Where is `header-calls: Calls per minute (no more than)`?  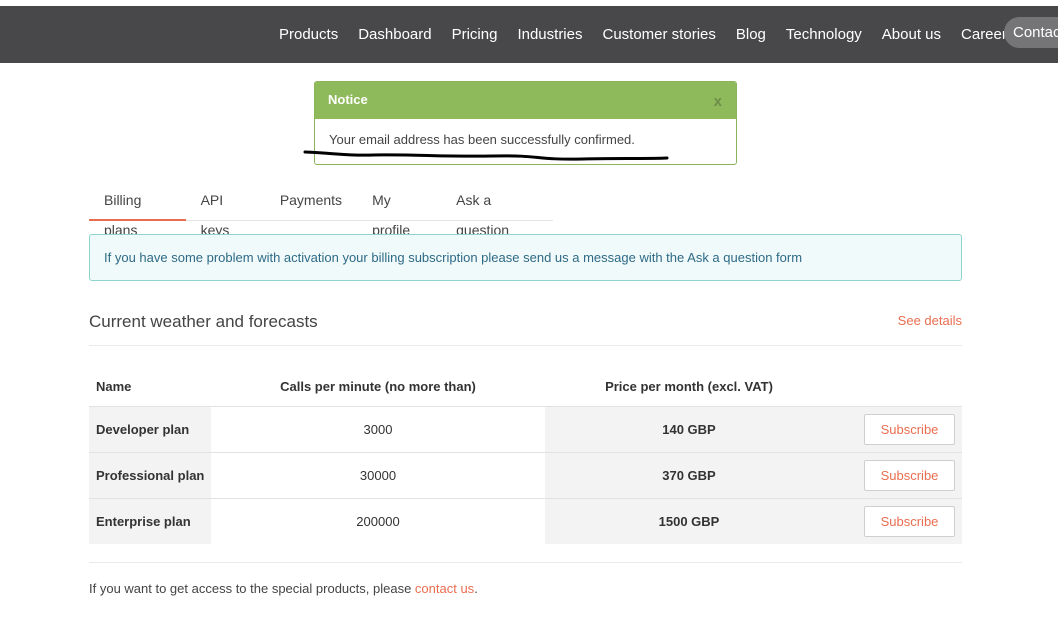 header-calls: Calls per minute (no more than) is located at coordinates (378, 386).